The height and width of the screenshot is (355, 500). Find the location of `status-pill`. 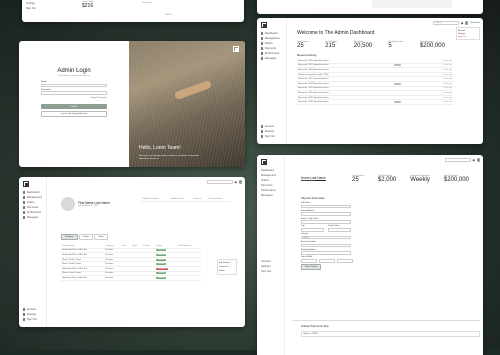

status-pill is located at coordinates (397, 83).